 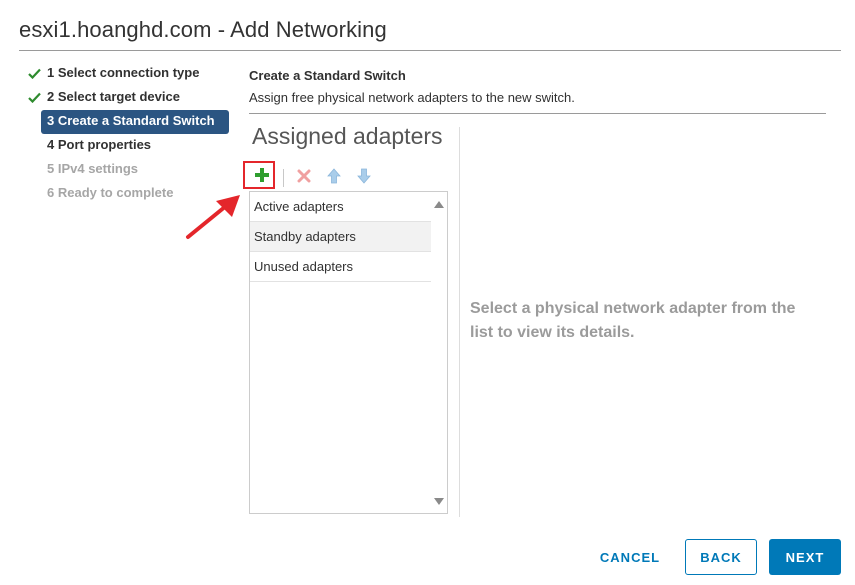 What do you see at coordinates (131, 120) in the screenshot?
I see `step-label: 3 Create a Standard Switch` at bounding box center [131, 120].